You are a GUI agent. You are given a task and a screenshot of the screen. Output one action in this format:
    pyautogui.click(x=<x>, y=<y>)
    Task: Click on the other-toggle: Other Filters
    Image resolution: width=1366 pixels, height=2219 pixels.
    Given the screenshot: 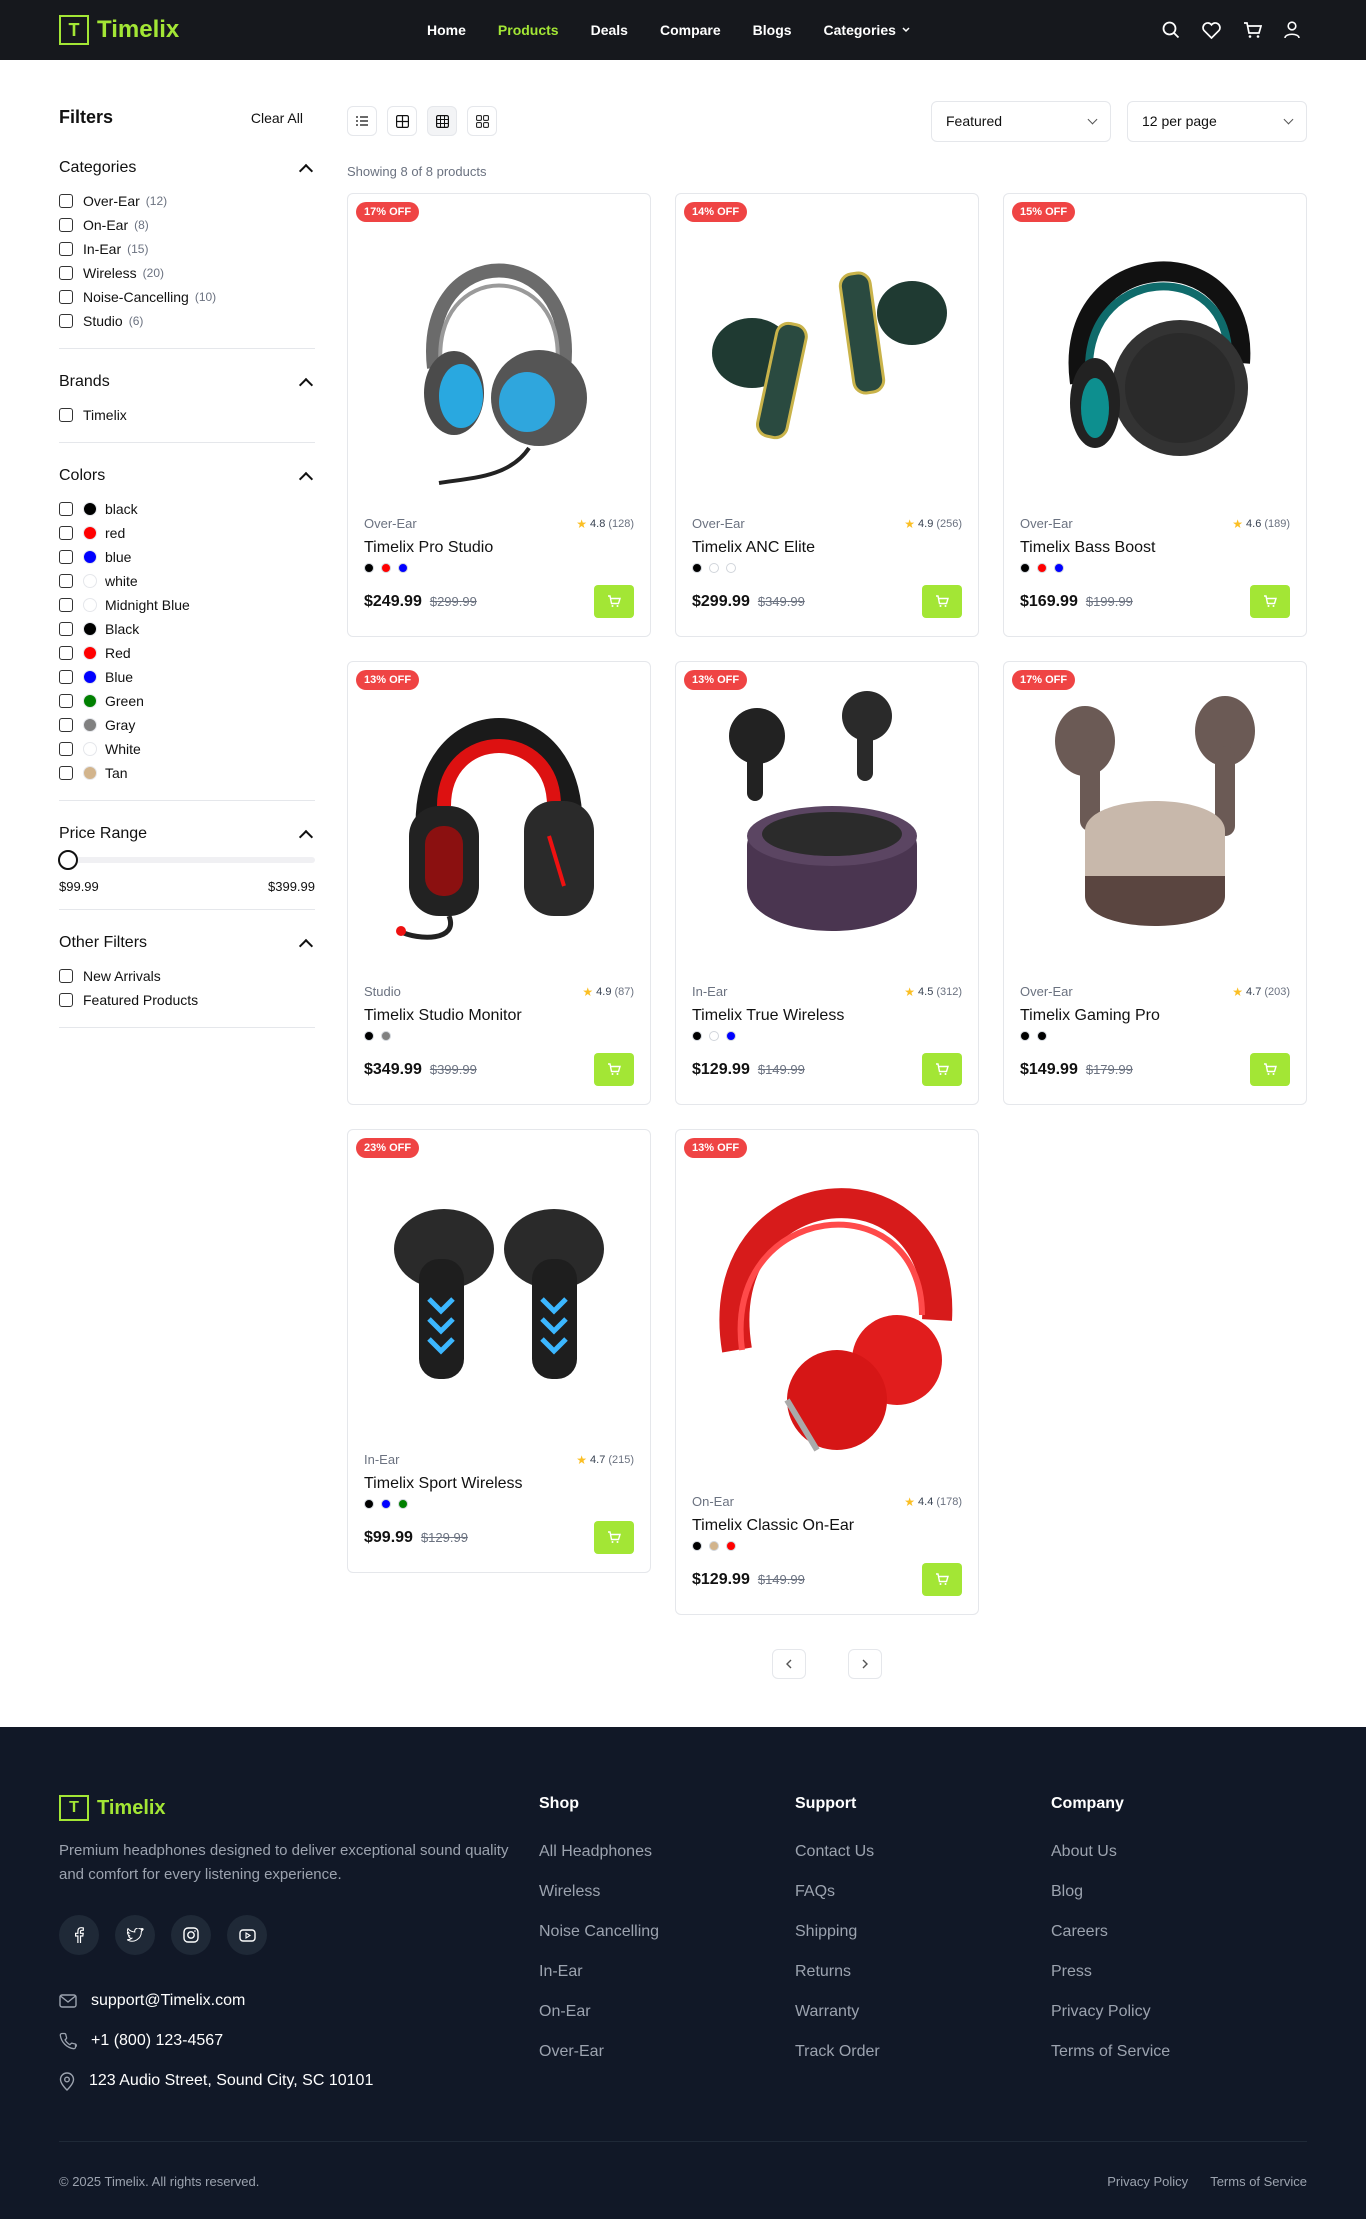 What is the action you would take?
    pyautogui.click(x=187, y=943)
    